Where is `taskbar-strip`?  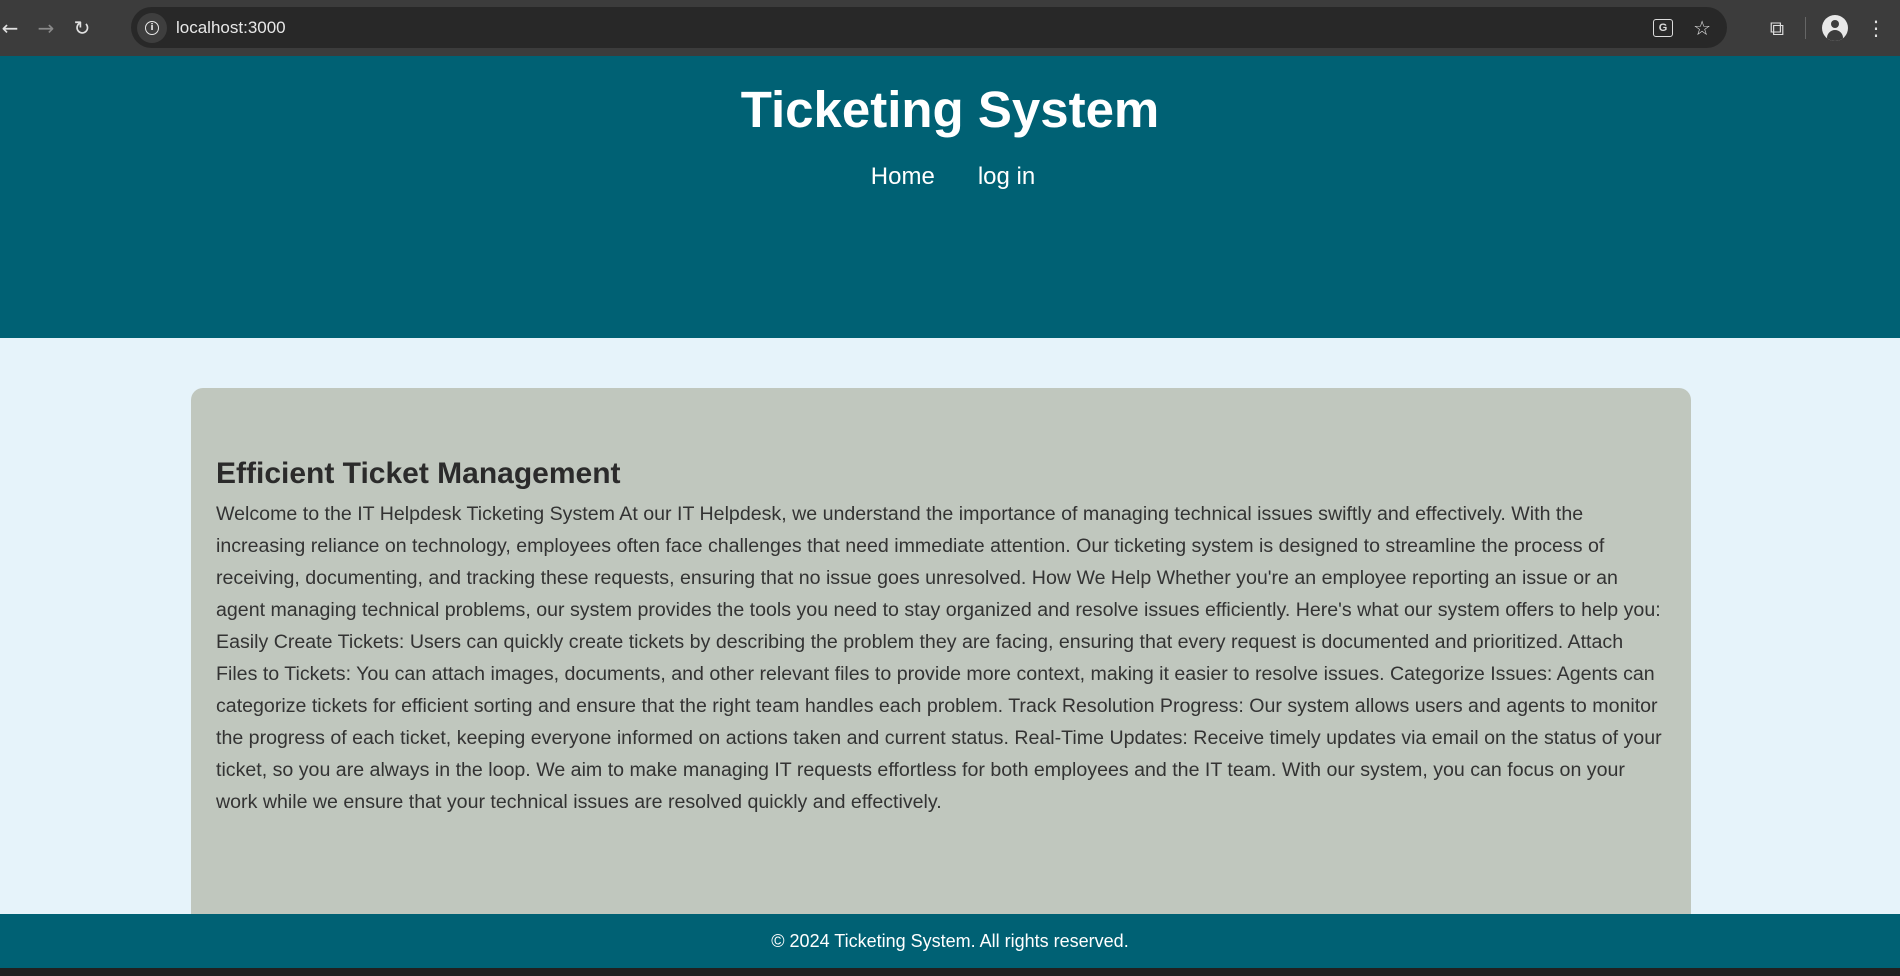 taskbar-strip is located at coordinates (950, 972).